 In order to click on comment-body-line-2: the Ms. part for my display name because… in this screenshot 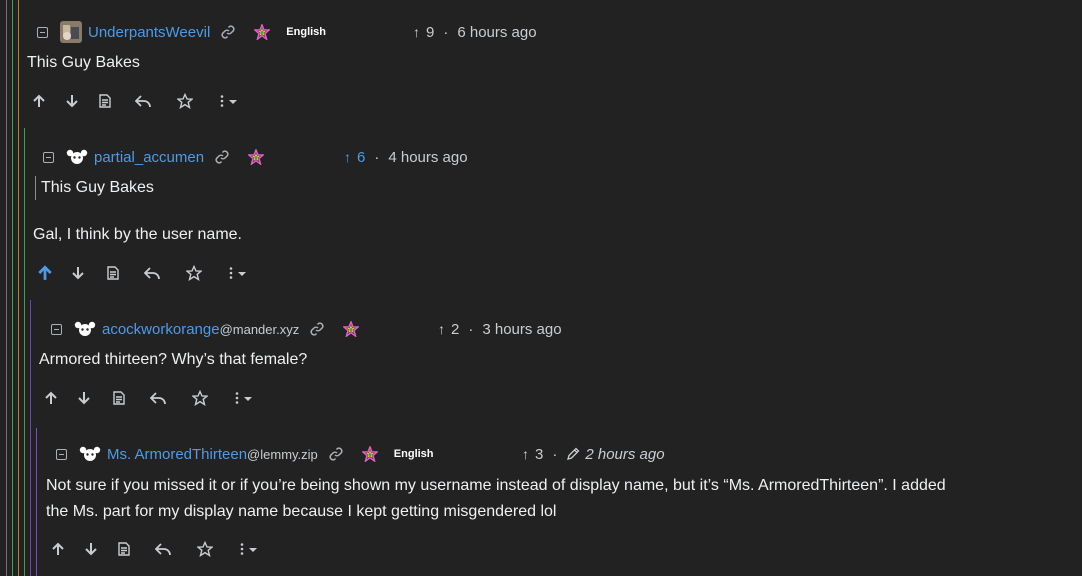, I will do `click(301, 511)`.